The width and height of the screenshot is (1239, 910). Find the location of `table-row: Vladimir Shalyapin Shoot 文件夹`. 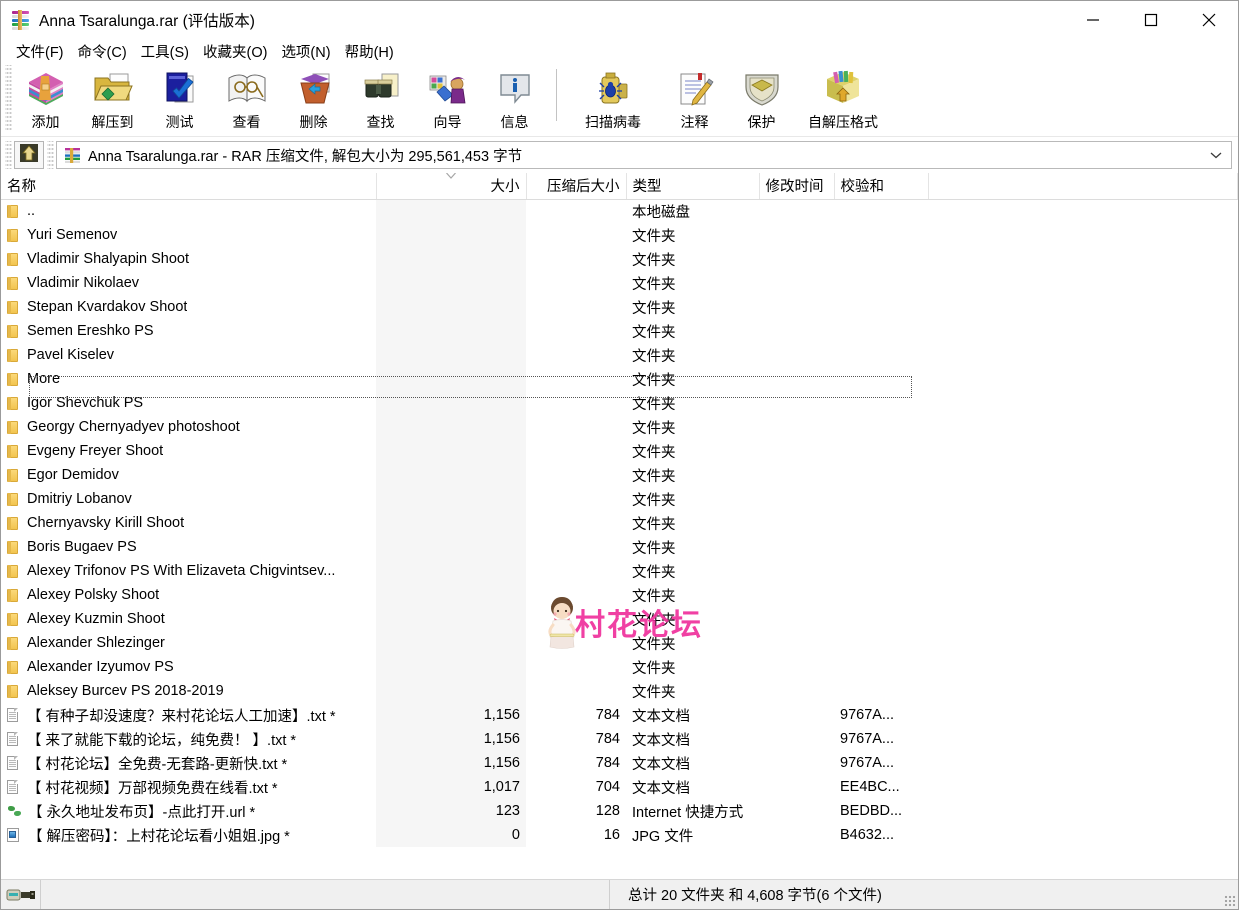

table-row: Vladimir Shalyapin Shoot 文件夹 is located at coordinates (619, 259).